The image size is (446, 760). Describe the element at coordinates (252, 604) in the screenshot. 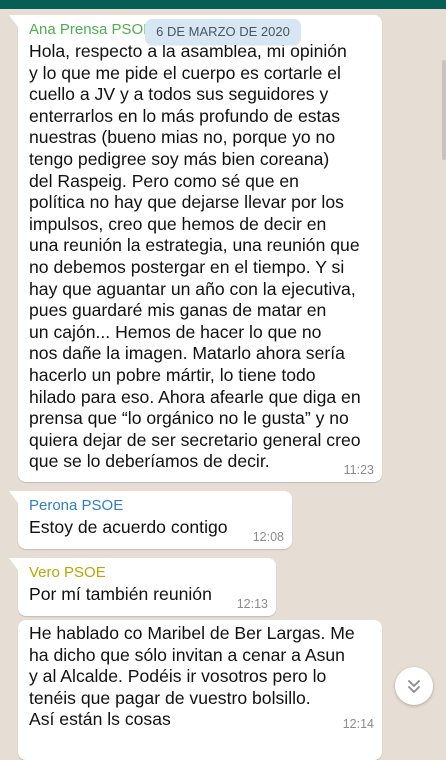

I see `message-time: 12:13` at that location.